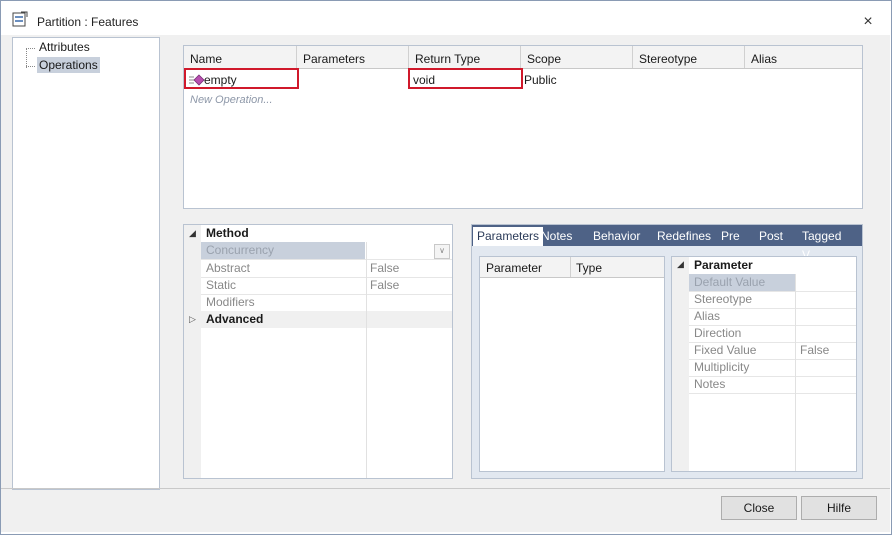 The width and height of the screenshot is (892, 535). Describe the element at coordinates (318, 250) in the screenshot. I see `property-row-concurrency: Concurrency ∨` at that location.